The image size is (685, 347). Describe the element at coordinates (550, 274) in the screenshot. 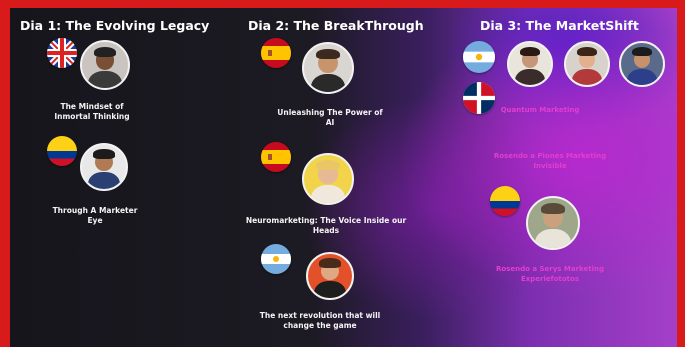

I see `talk8-caption: Rosendo a Serys Marketing Experiefototos` at that location.